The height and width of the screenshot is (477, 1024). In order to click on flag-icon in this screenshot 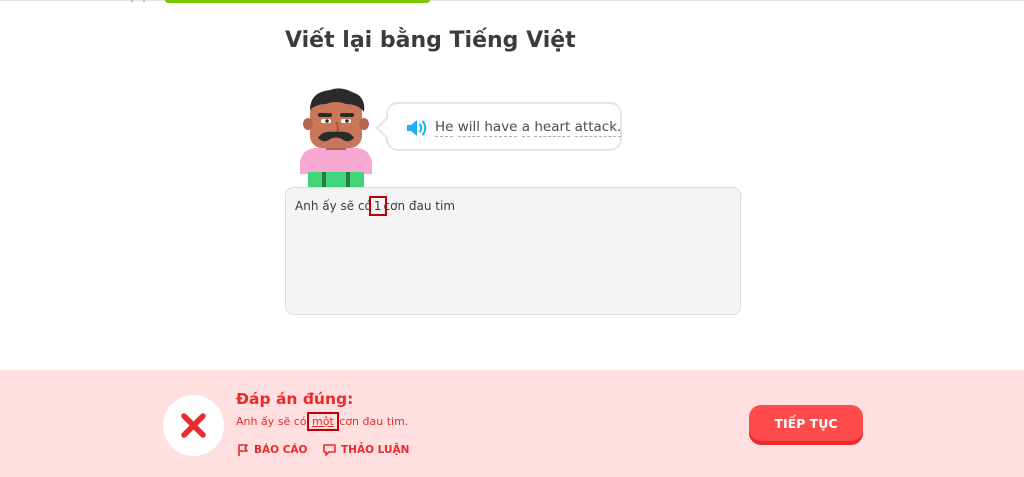, I will do `click(243, 450)`.